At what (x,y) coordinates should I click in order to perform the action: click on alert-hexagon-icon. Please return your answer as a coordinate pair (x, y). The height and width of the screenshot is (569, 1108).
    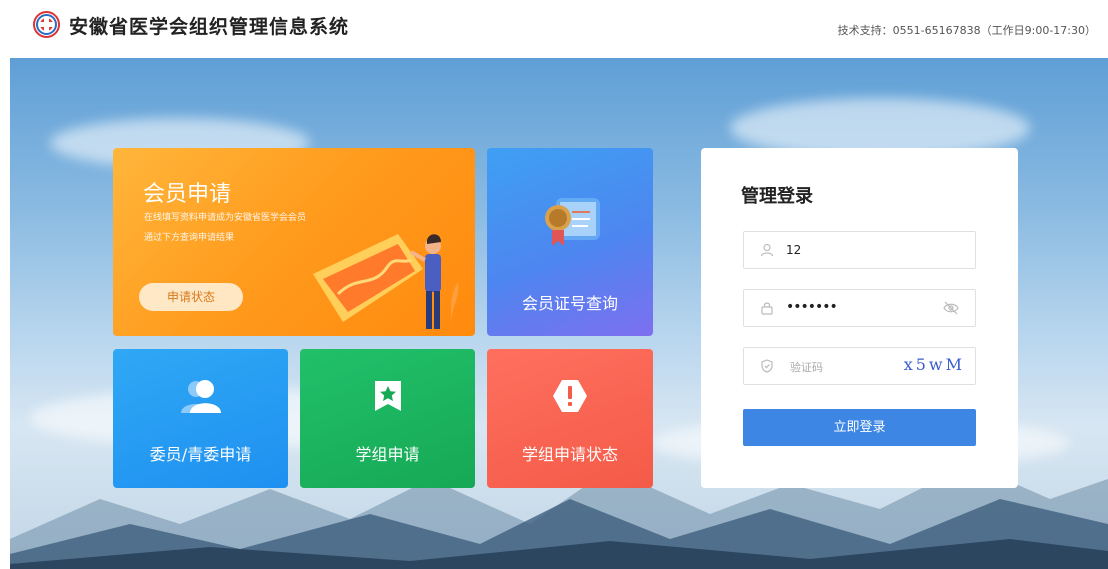
    Looking at the image, I should click on (570, 396).